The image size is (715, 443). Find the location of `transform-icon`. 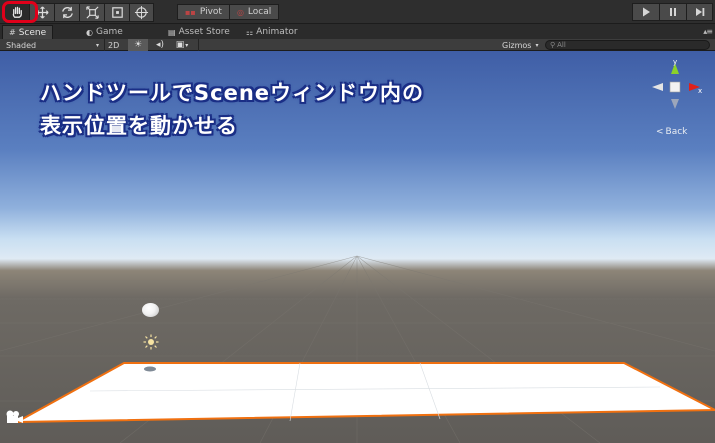

transform-icon is located at coordinates (141, 12).